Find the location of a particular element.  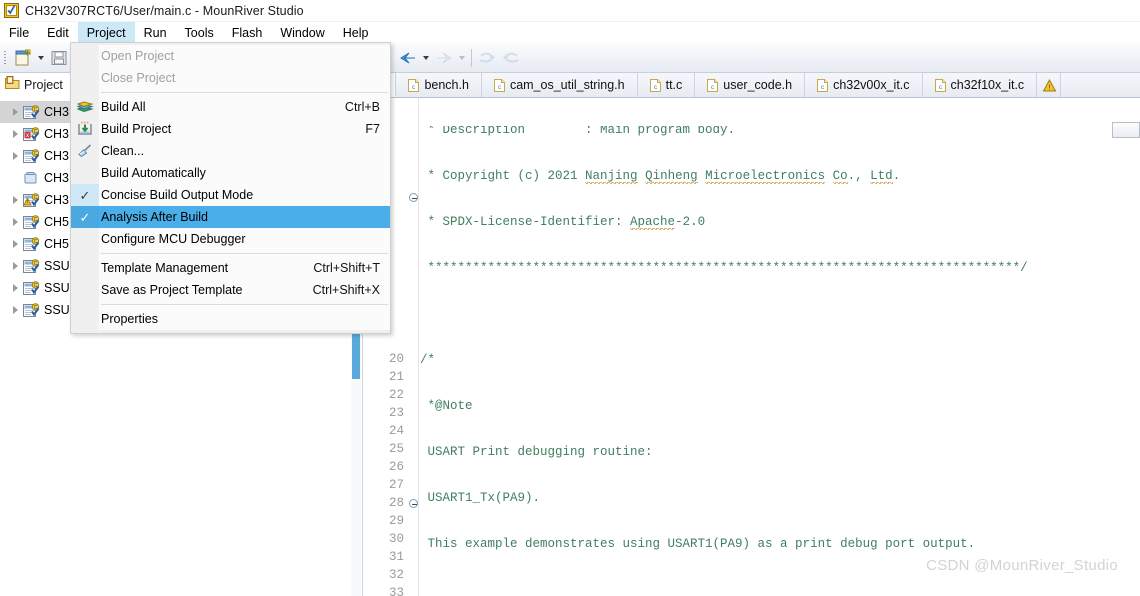

line-number: 24 is located at coordinates (396, 431).